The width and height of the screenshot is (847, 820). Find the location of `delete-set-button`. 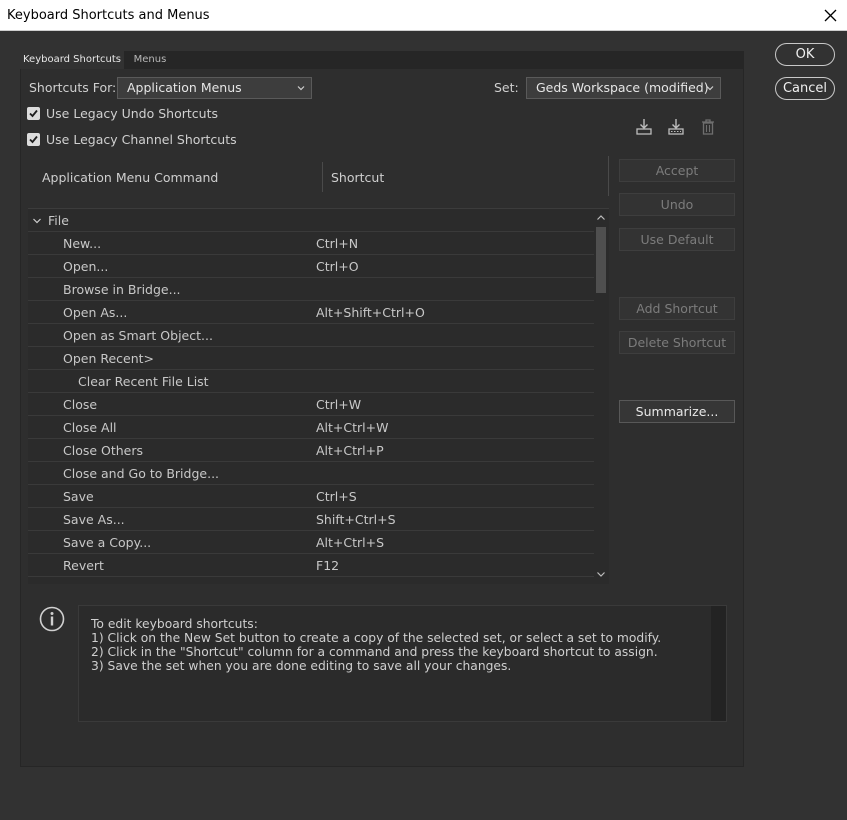

delete-set-button is located at coordinates (708, 127).